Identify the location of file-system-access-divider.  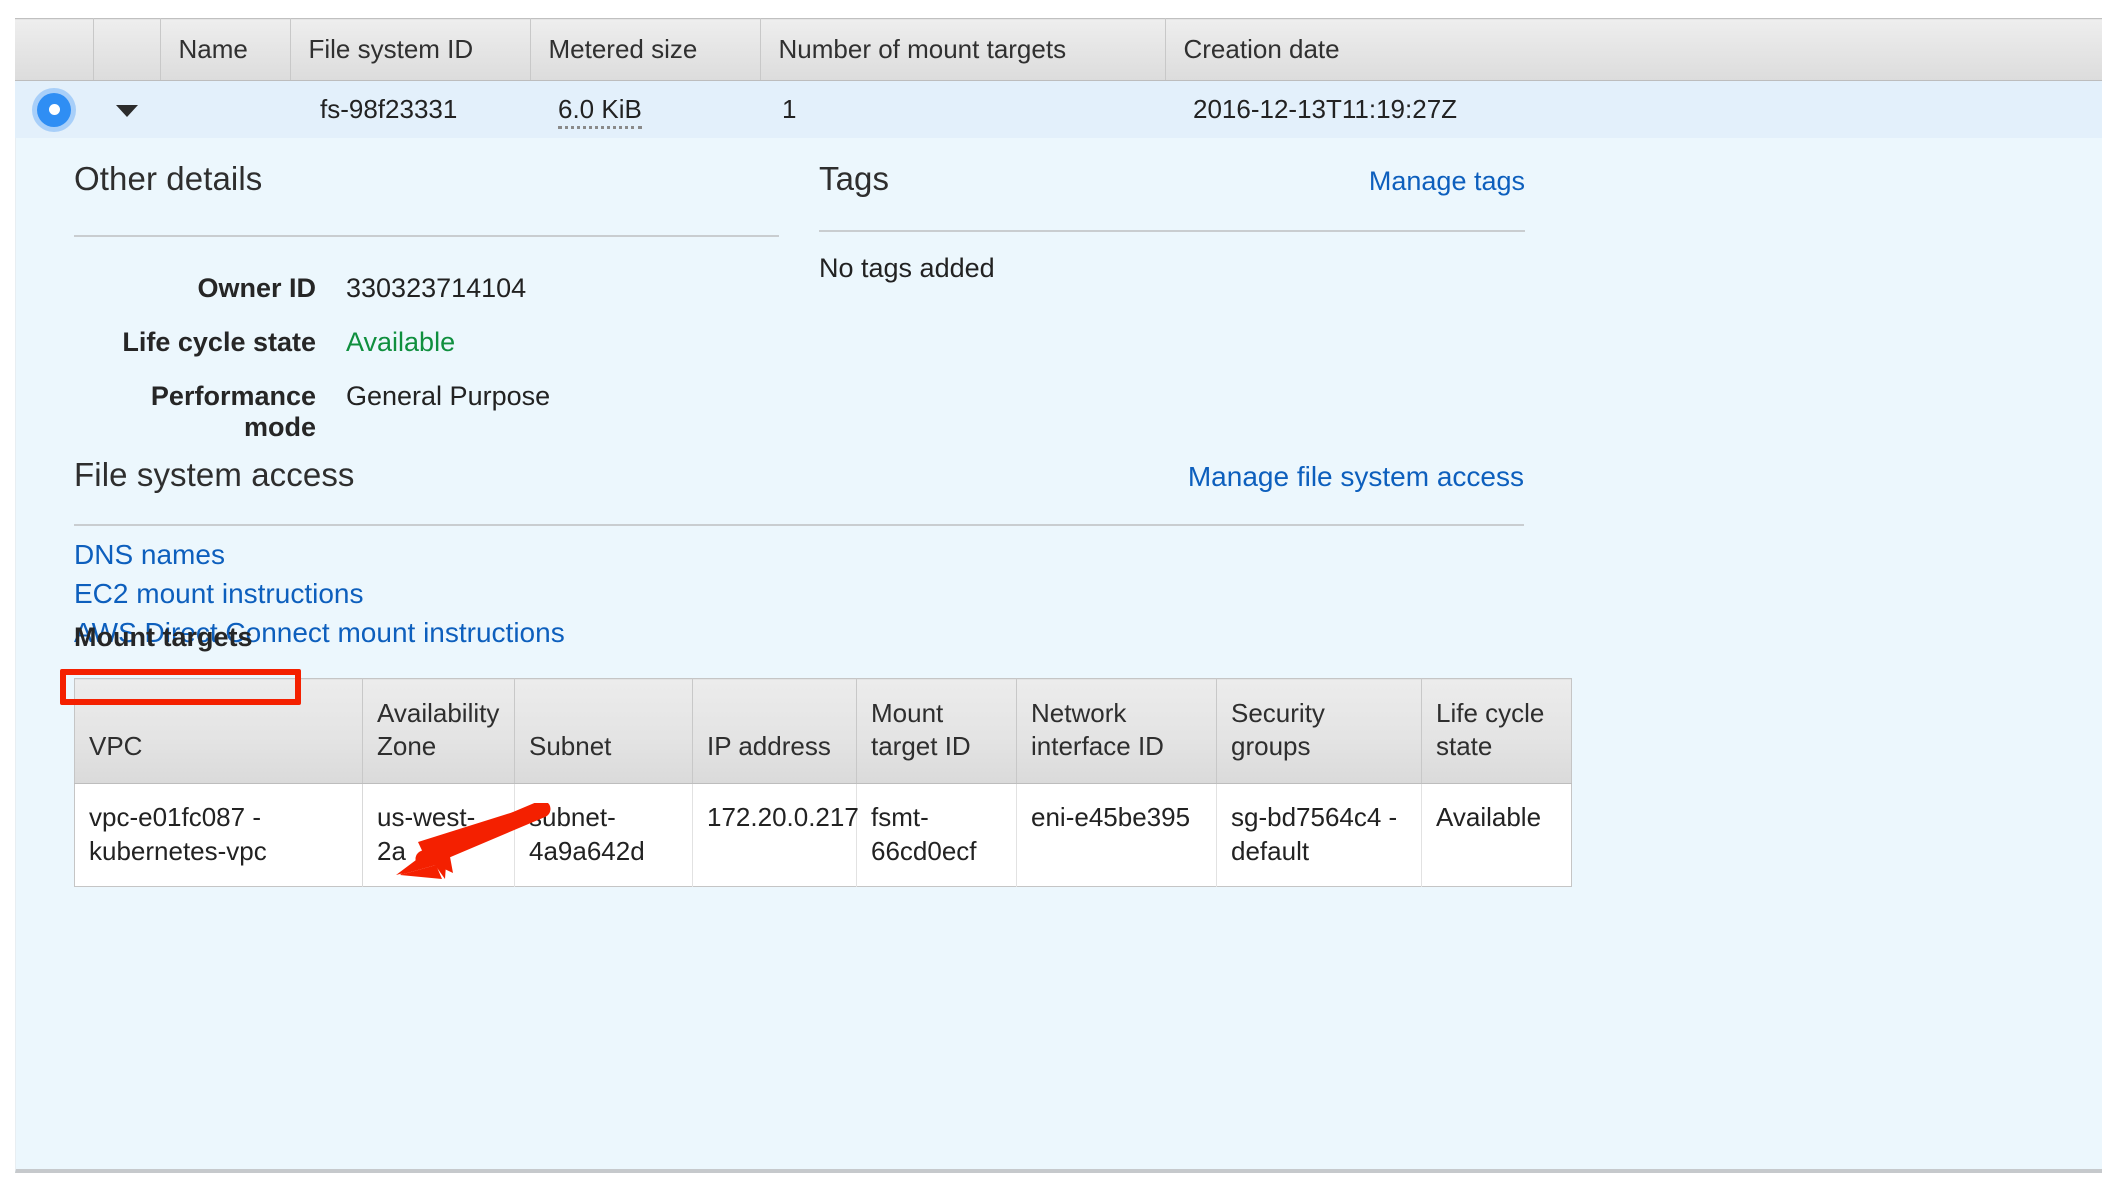
(799, 525).